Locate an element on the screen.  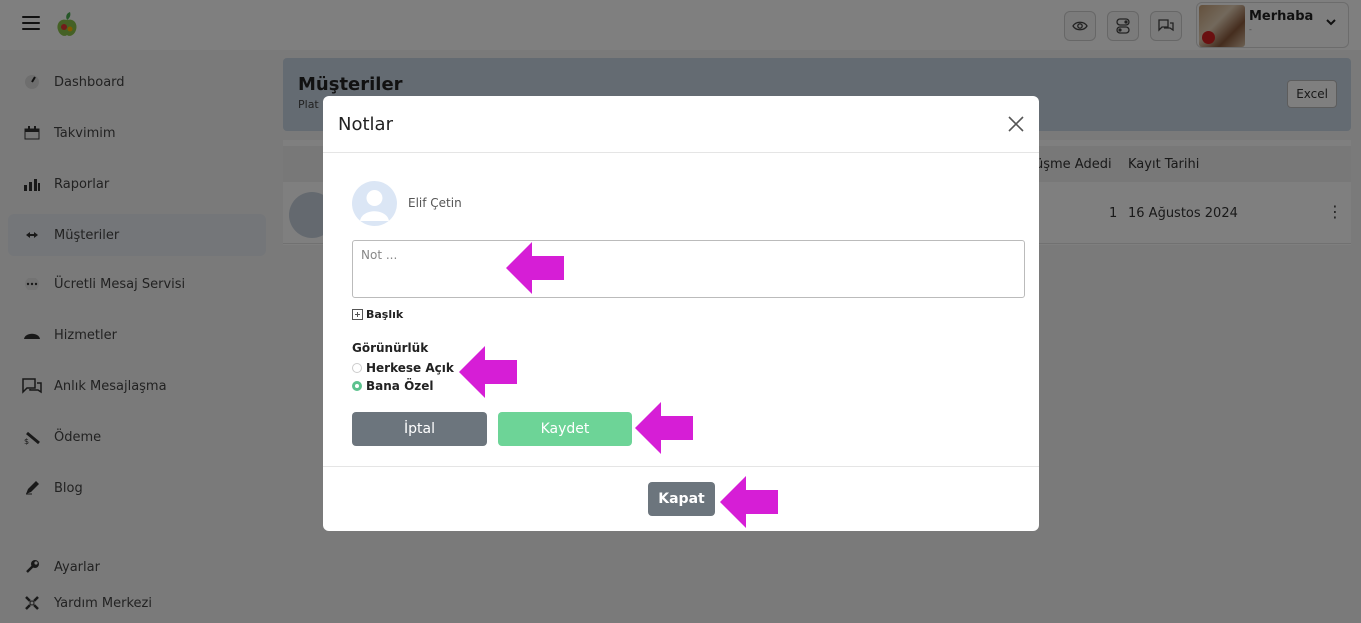
plus-icon is located at coordinates (357, 314).